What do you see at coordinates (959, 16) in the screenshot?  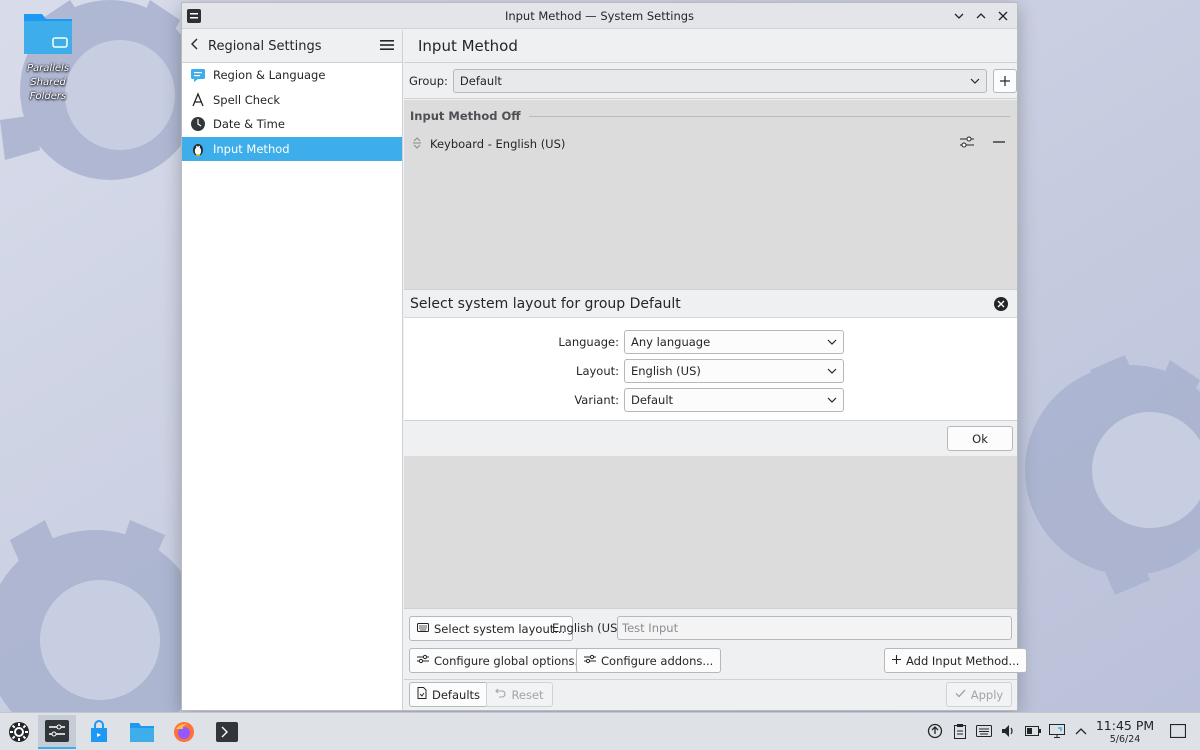 I see `minimize-button` at bounding box center [959, 16].